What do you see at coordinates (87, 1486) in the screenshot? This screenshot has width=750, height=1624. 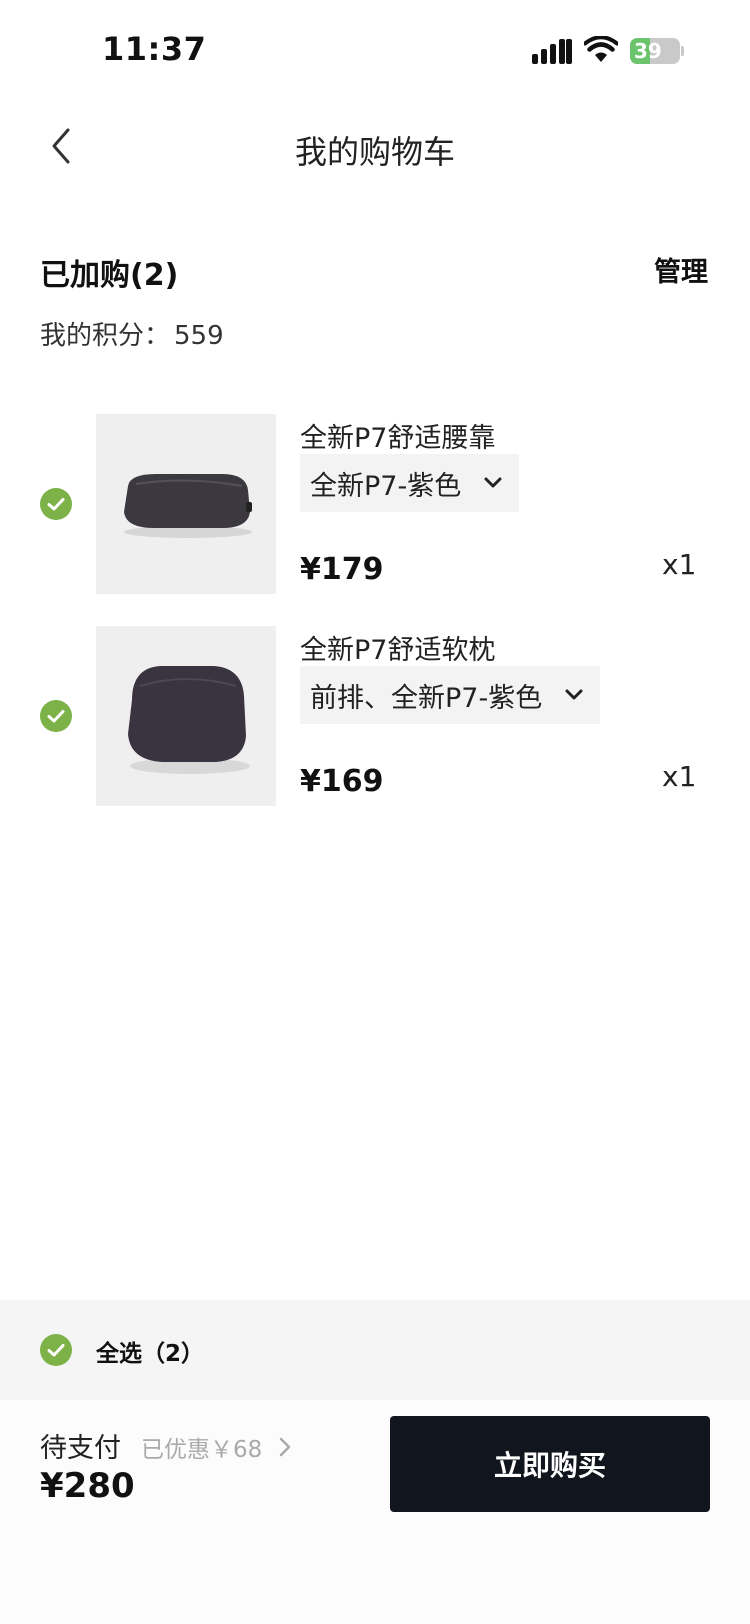 I see `total-price: ¥280` at bounding box center [87, 1486].